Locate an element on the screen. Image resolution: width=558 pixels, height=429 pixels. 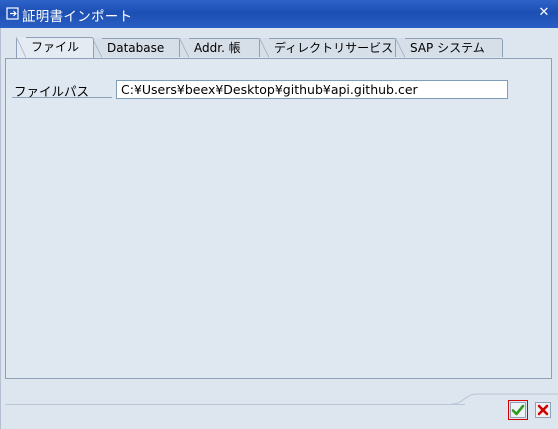
tab-directory-service: ディレクトリサービス is located at coordinates (328, 48).